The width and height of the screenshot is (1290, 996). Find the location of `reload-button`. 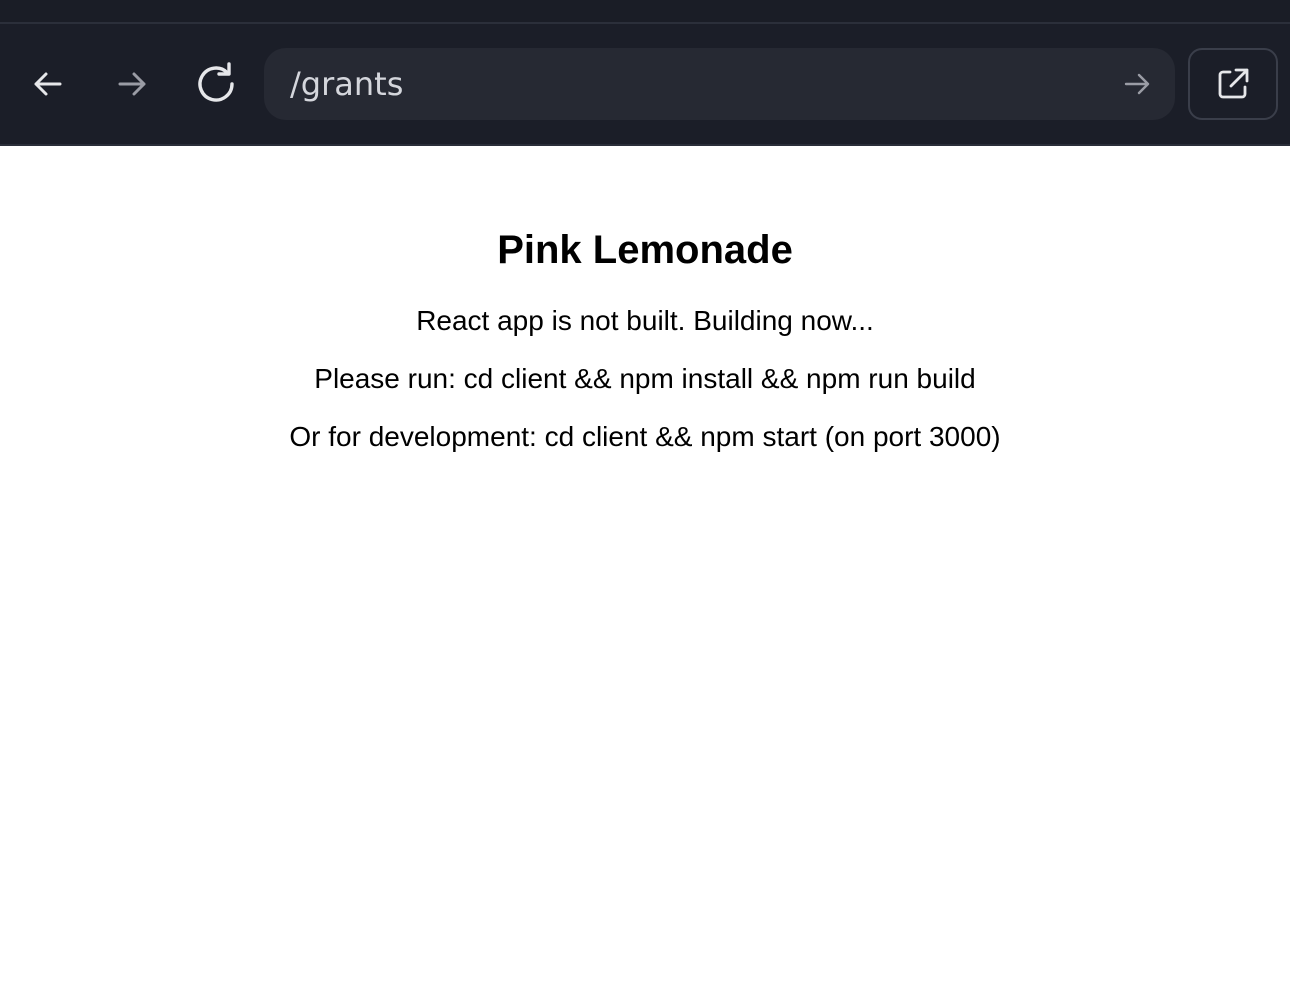

reload-button is located at coordinates (216, 84).